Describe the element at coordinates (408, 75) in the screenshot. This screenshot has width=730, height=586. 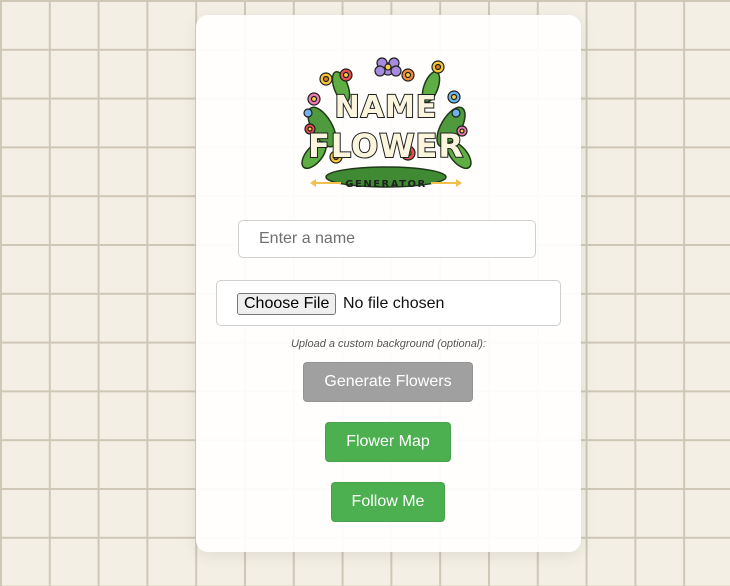
I see `orange-flower-icon` at that location.